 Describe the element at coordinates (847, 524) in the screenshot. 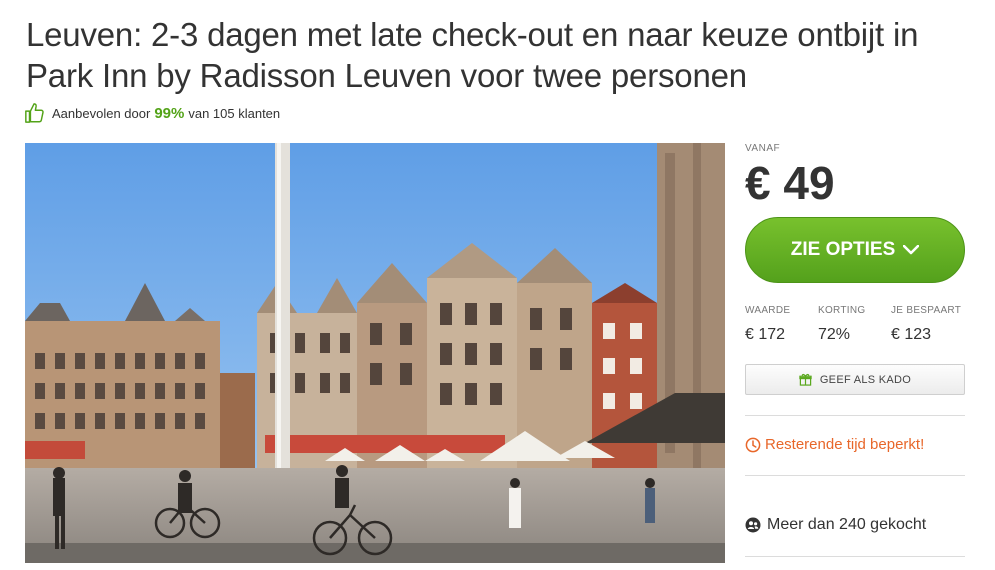

I see `sold-count-text: Meer dan 240 gekocht` at that location.